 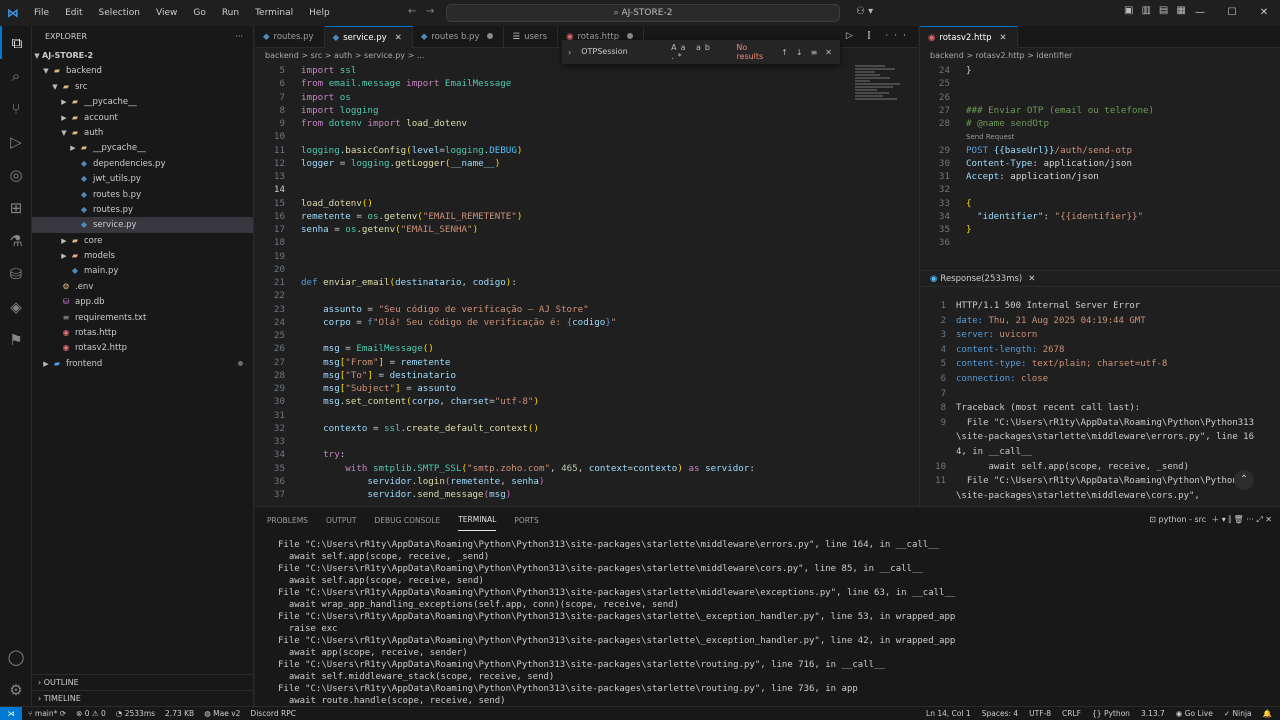 I want to click on response-size-status: 2.73 KB, so click(x=179, y=713).